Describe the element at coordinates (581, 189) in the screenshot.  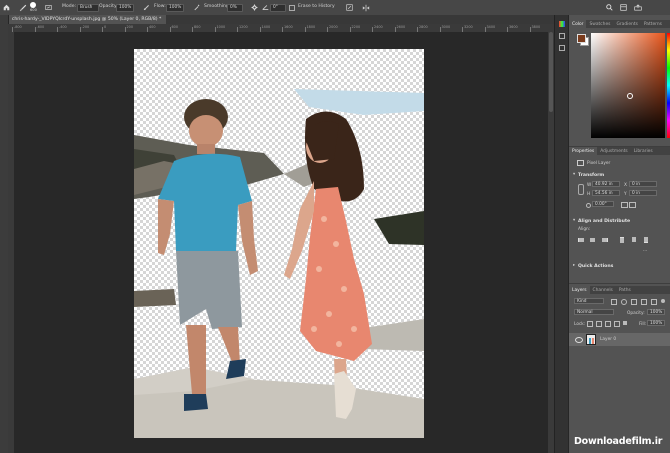
I see `link-dimensions-icon` at that location.